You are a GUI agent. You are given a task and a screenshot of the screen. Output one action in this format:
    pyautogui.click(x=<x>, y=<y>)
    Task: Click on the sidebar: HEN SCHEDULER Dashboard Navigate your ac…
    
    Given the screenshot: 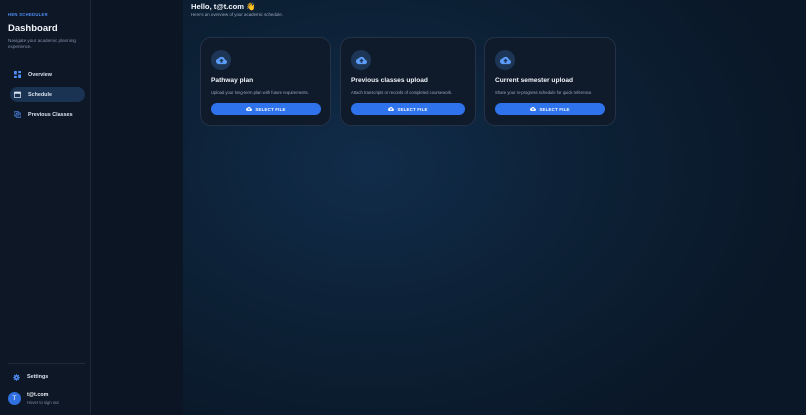 What is the action you would take?
    pyautogui.click(x=45, y=207)
    